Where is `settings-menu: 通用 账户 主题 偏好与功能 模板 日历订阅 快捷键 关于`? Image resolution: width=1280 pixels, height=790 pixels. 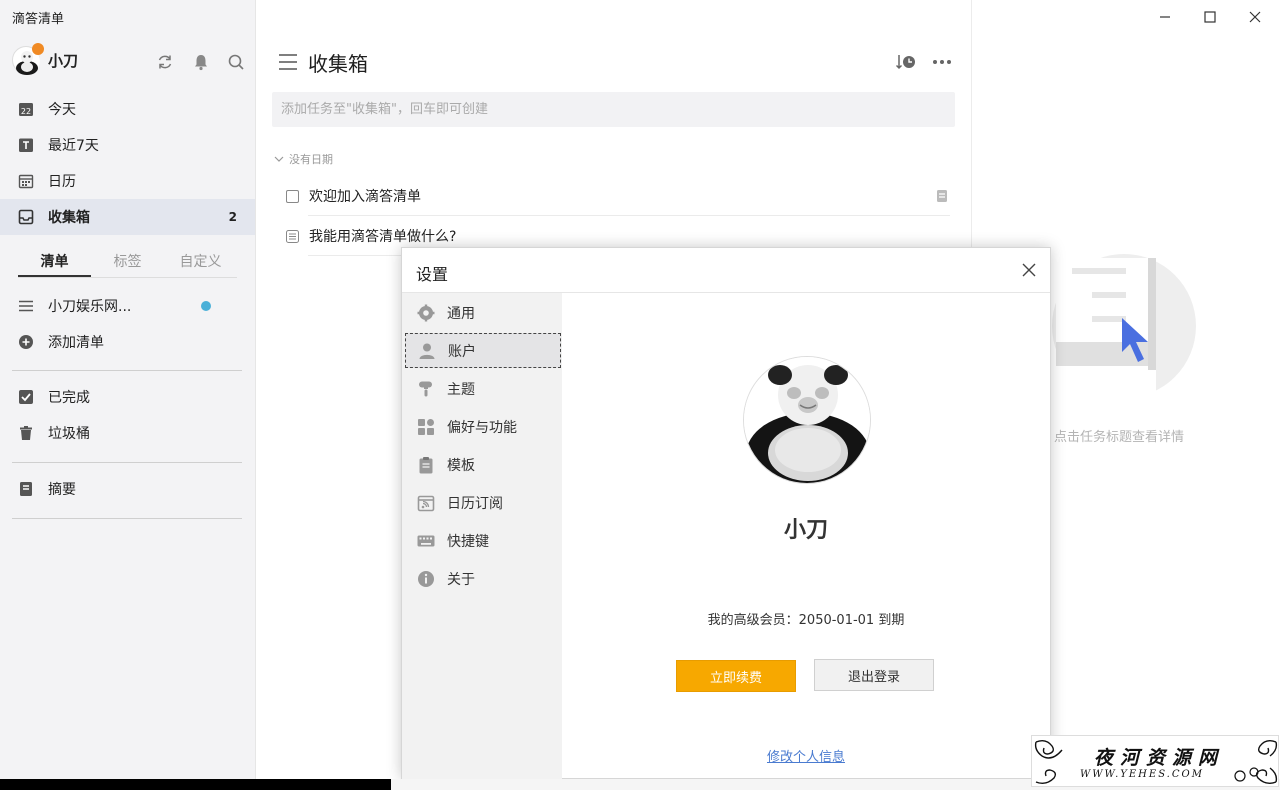
settings-menu: 通用 账户 主题 偏好与功能 模板 日历订阅 快捷键 关于 is located at coordinates (482, 536).